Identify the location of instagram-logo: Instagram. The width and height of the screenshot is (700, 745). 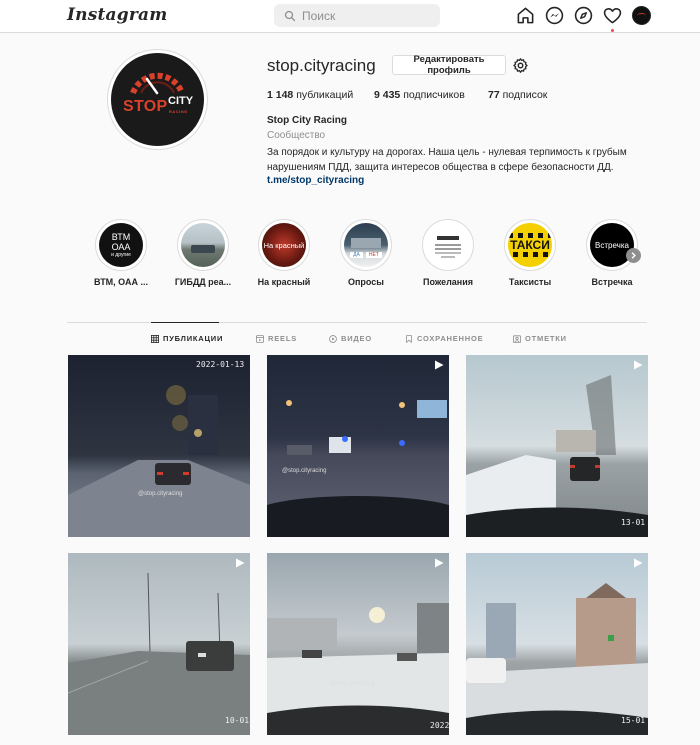
(117, 15).